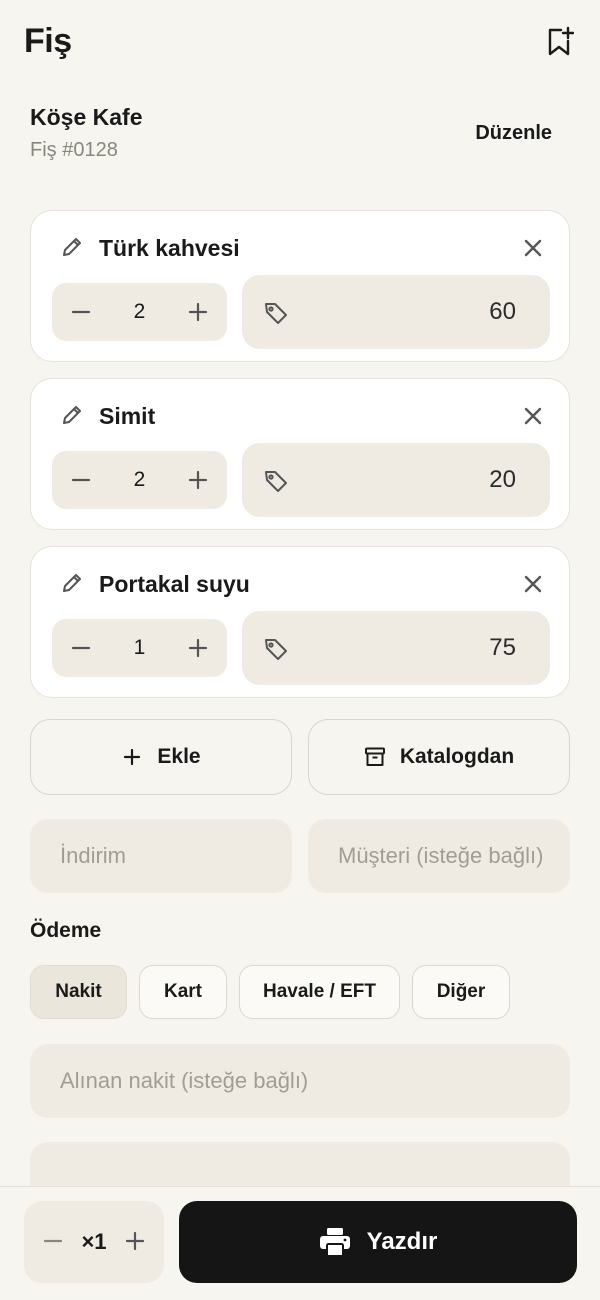 The height and width of the screenshot is (1300, 600). Describe the element at coordinates (461, 992) in the screenshot. I see `payment-method-other: Diğer` at that location.